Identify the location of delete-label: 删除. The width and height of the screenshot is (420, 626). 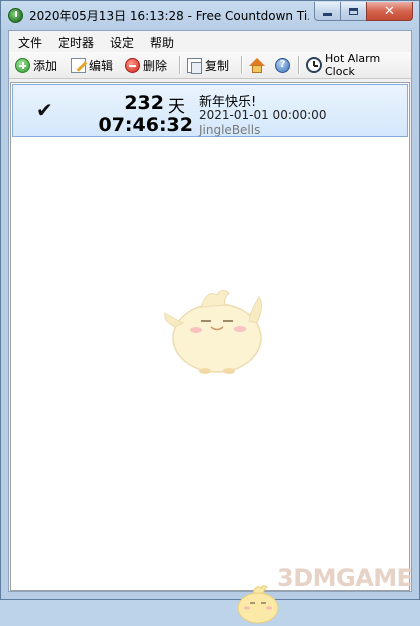
(155, 65).